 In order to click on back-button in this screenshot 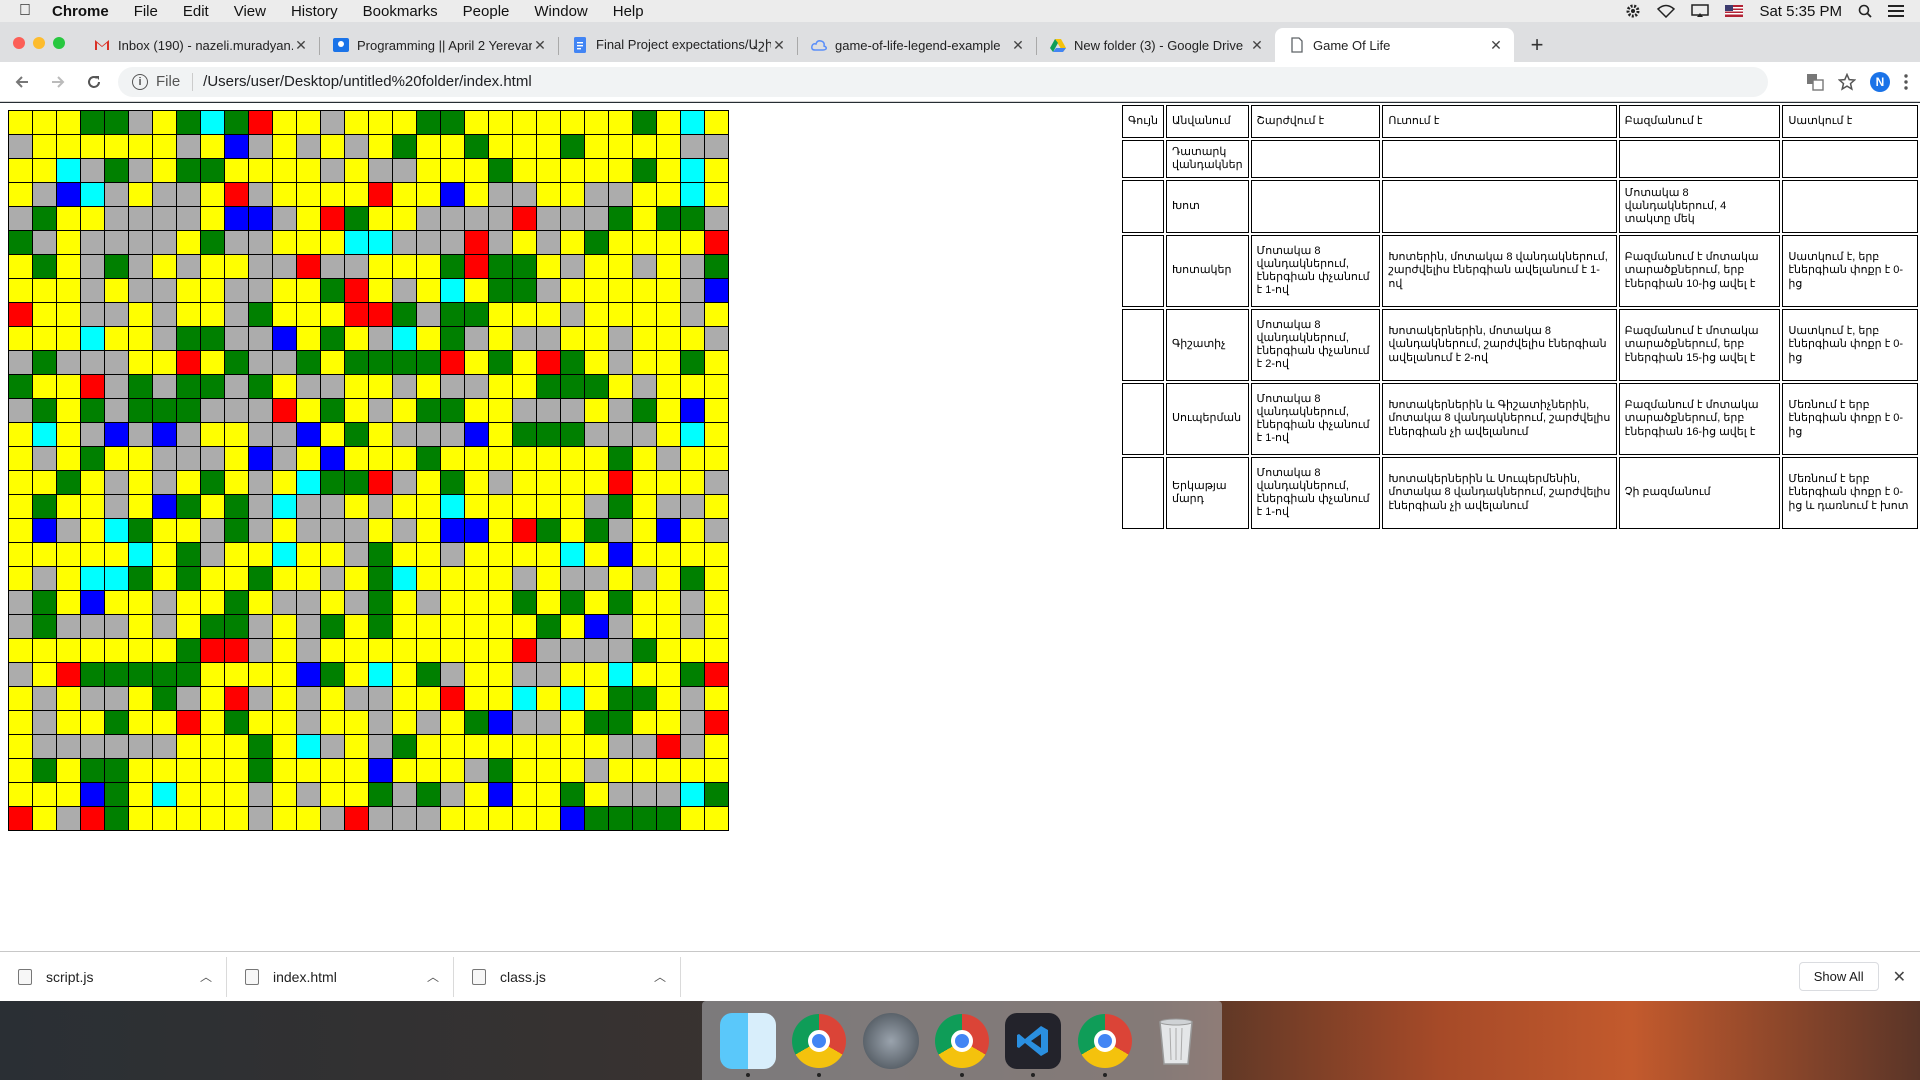, I will do `click(22, 82)`.